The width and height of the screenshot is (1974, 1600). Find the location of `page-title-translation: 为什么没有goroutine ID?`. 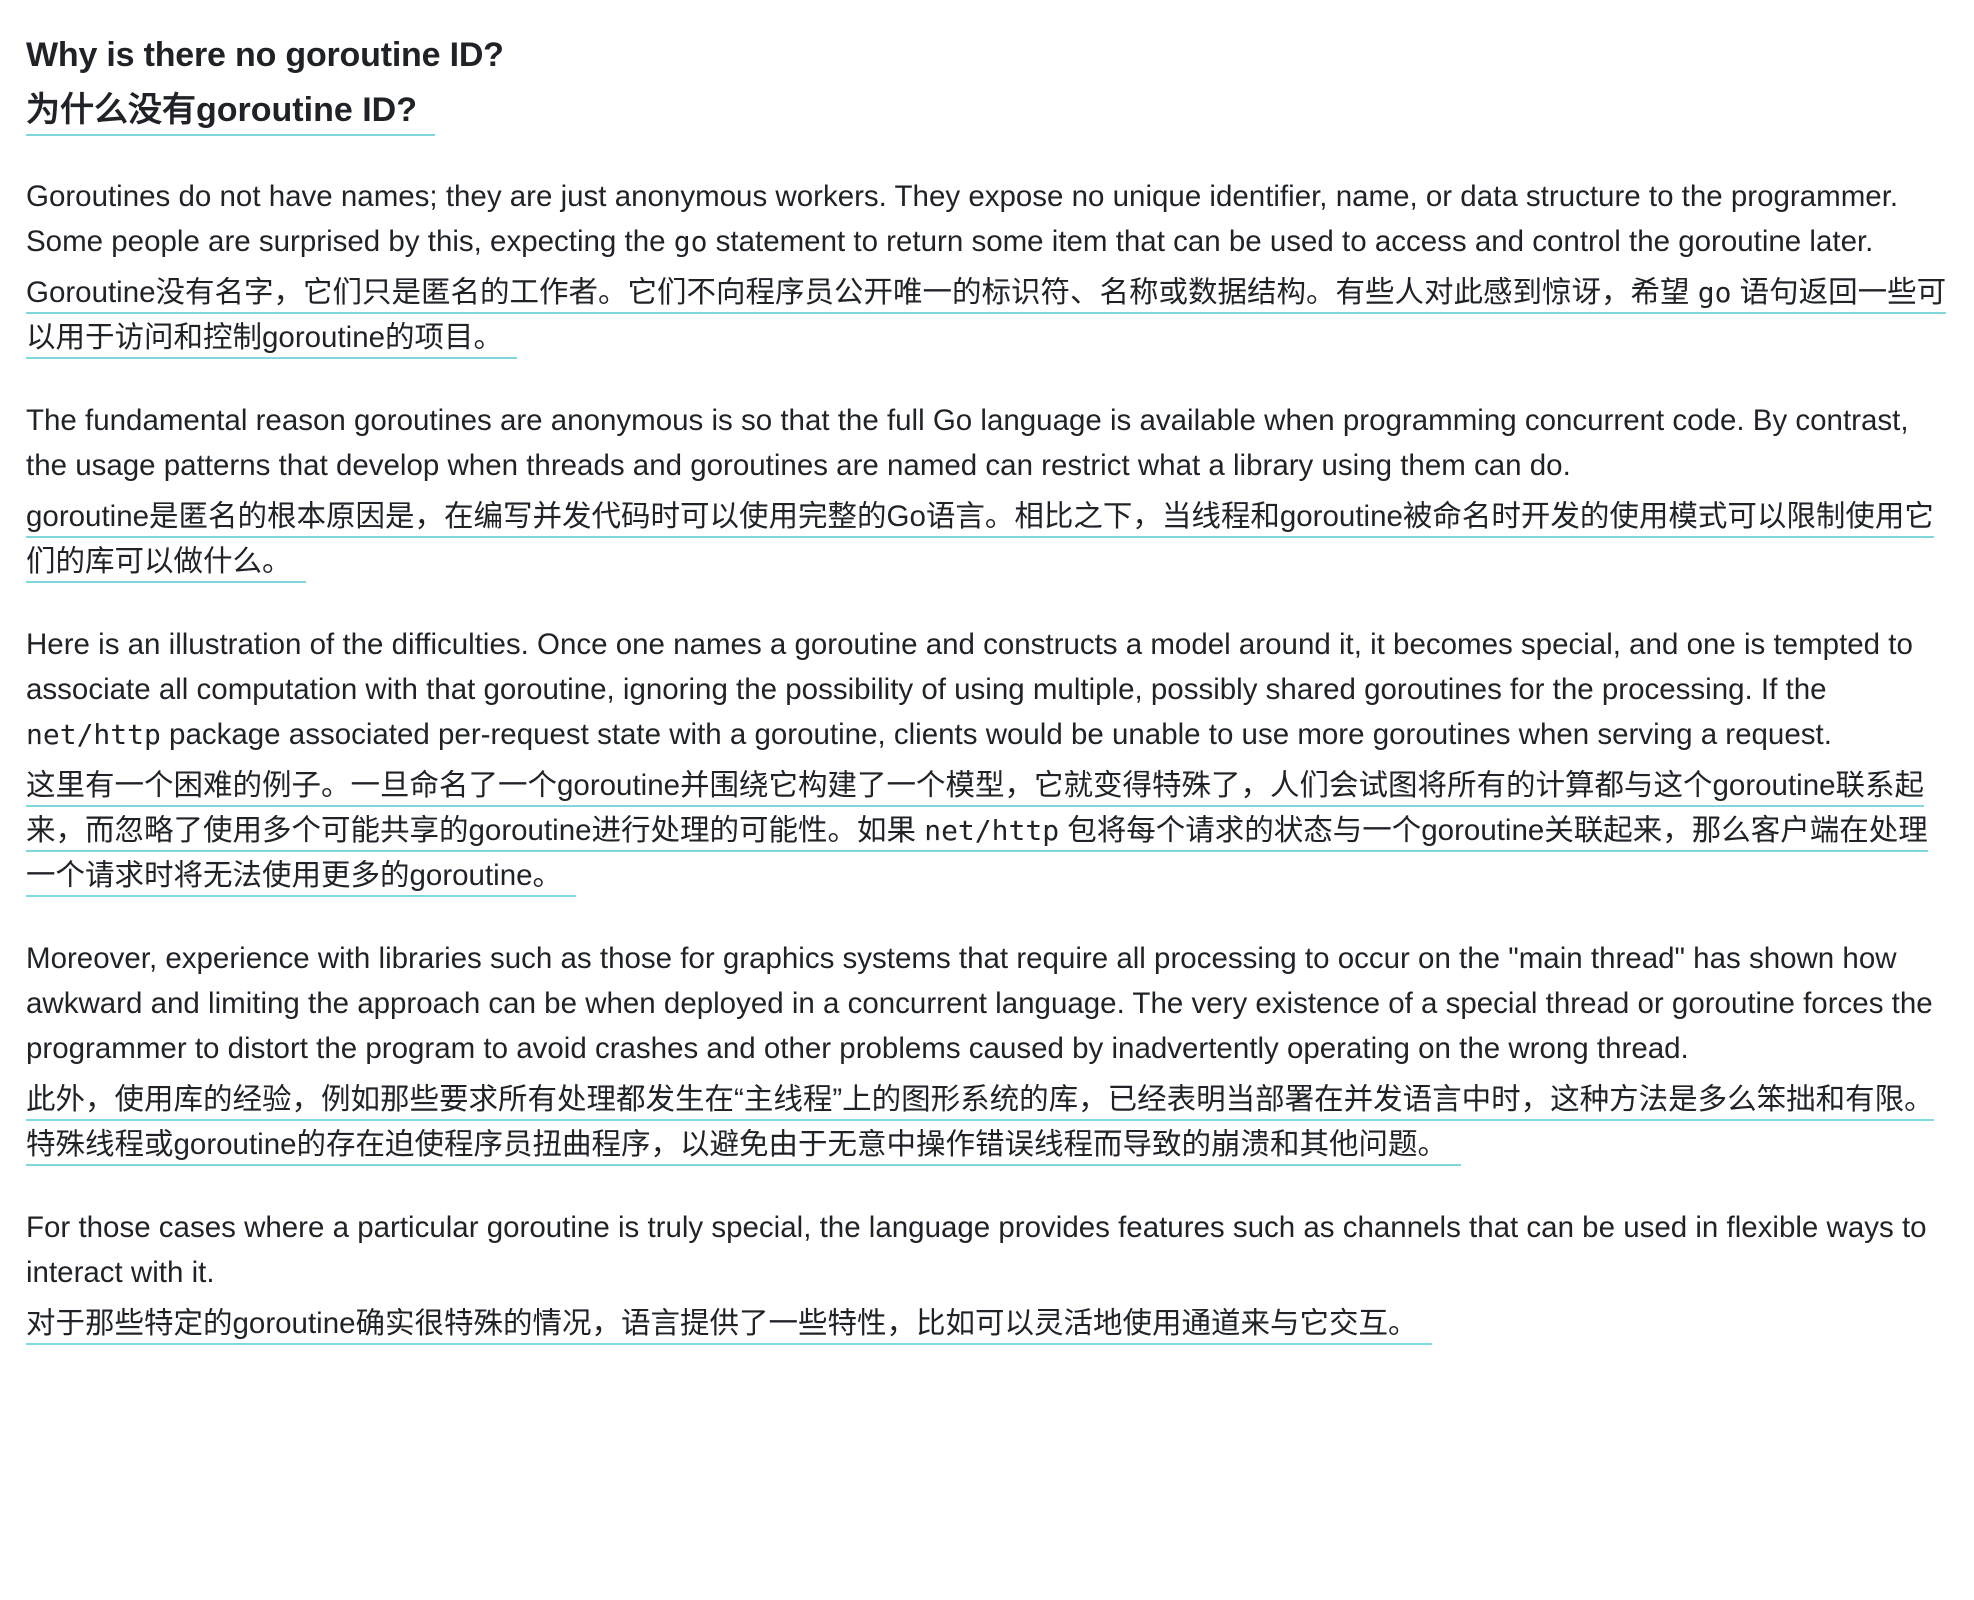

page-title-translation: 为什么没有goroutine ID? is located at coordinates (230, 111).